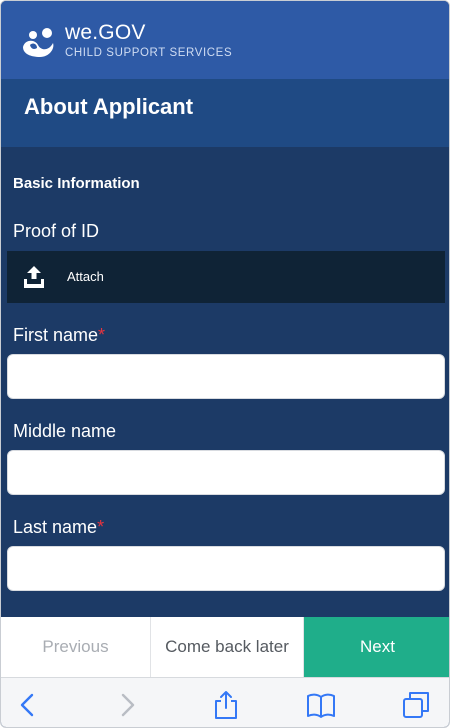 The width and height of the screenshot is (450, 728). Describe the element at coordinates (76, 183) in the screenshot. I see `section-title: Basic Information` at that location.